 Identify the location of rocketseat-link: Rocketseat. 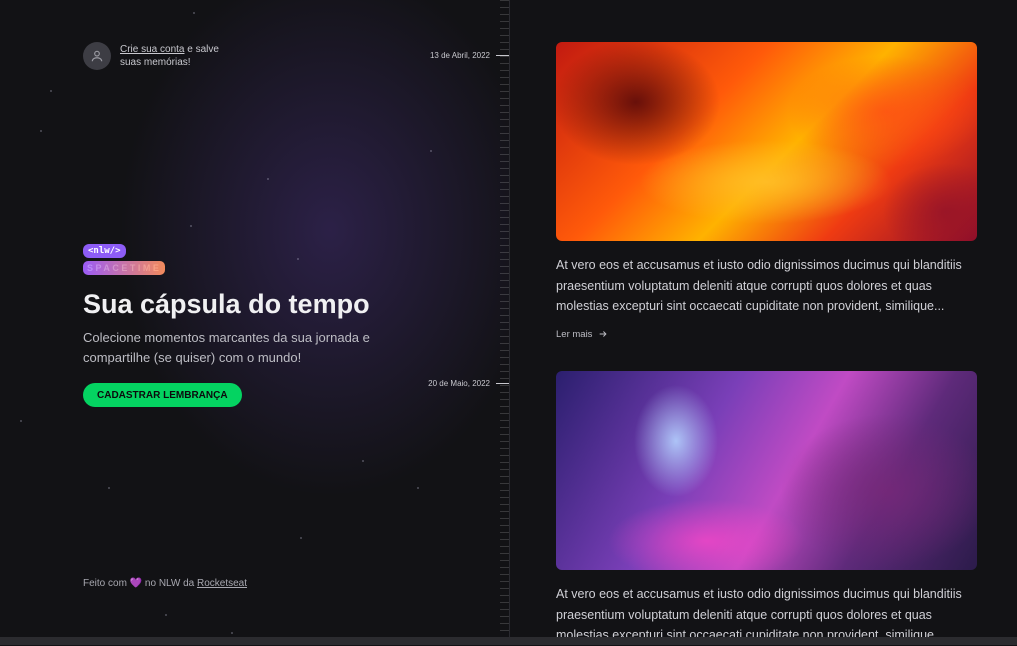
(222, 583).